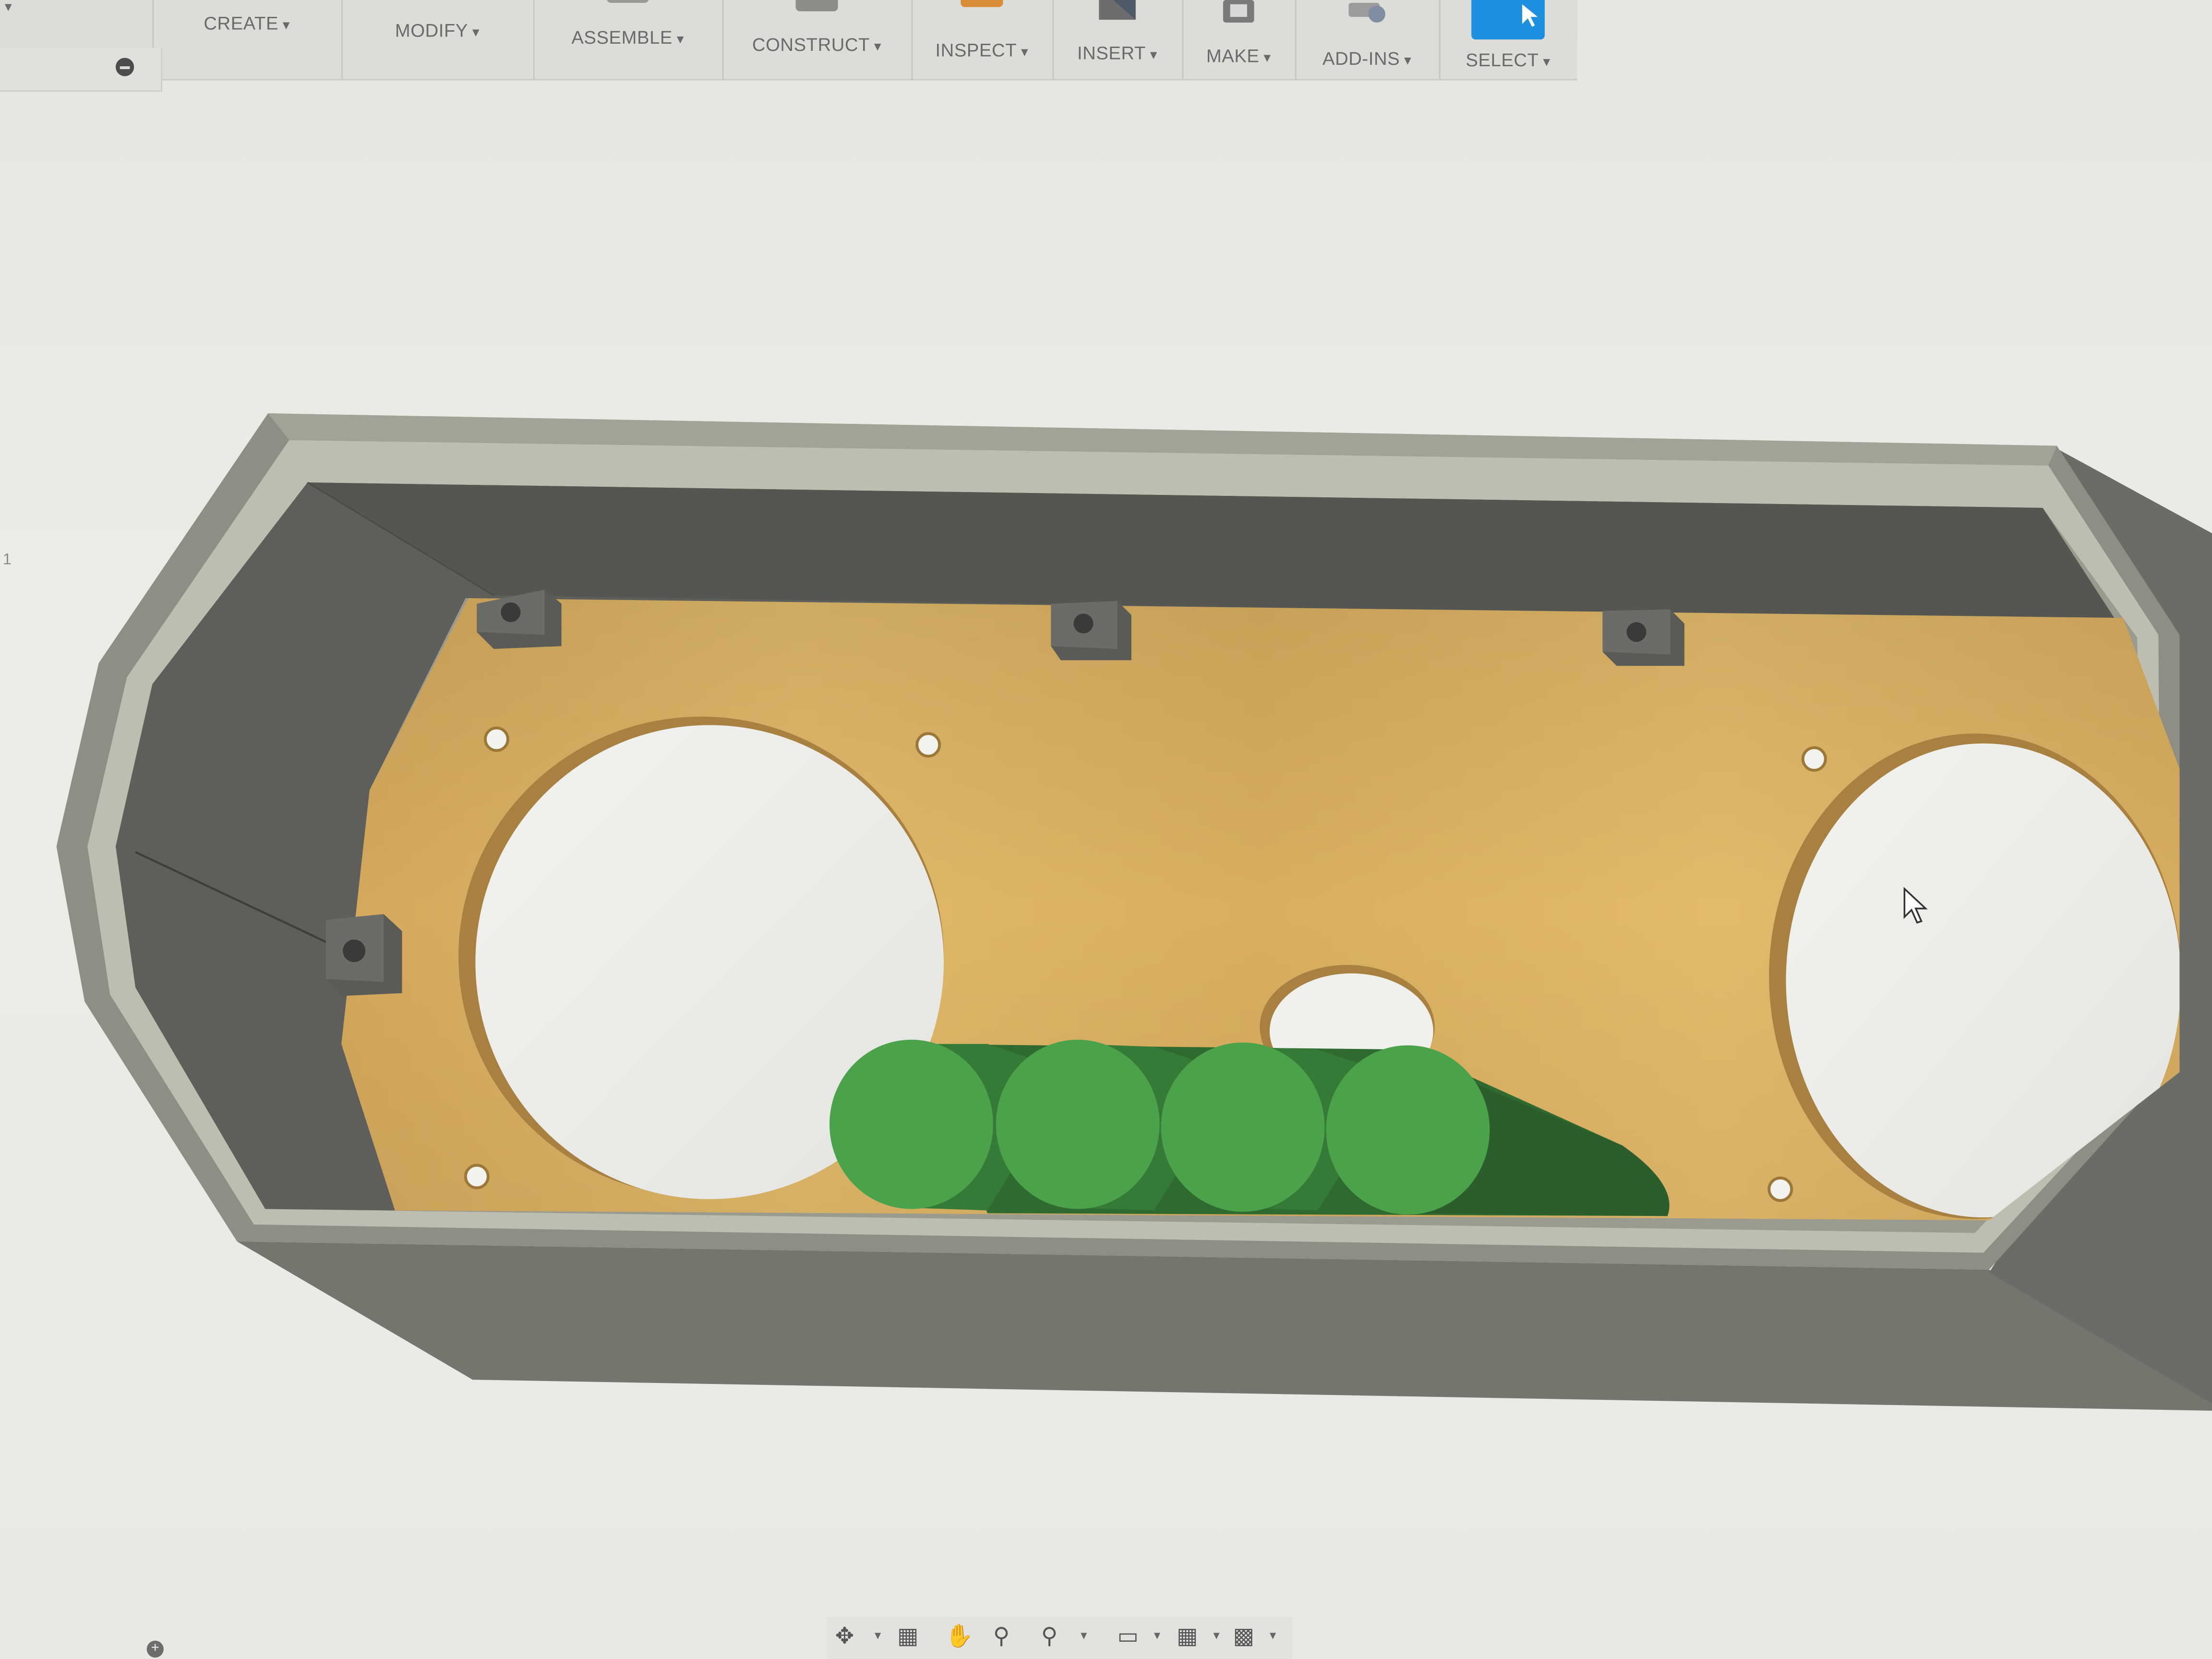 Image resolution: width=2212 pixels, height=1659 pixels. Describe the element at coordinates (155, 1649) in the screenshot. I see `add-icon: +` at that location.